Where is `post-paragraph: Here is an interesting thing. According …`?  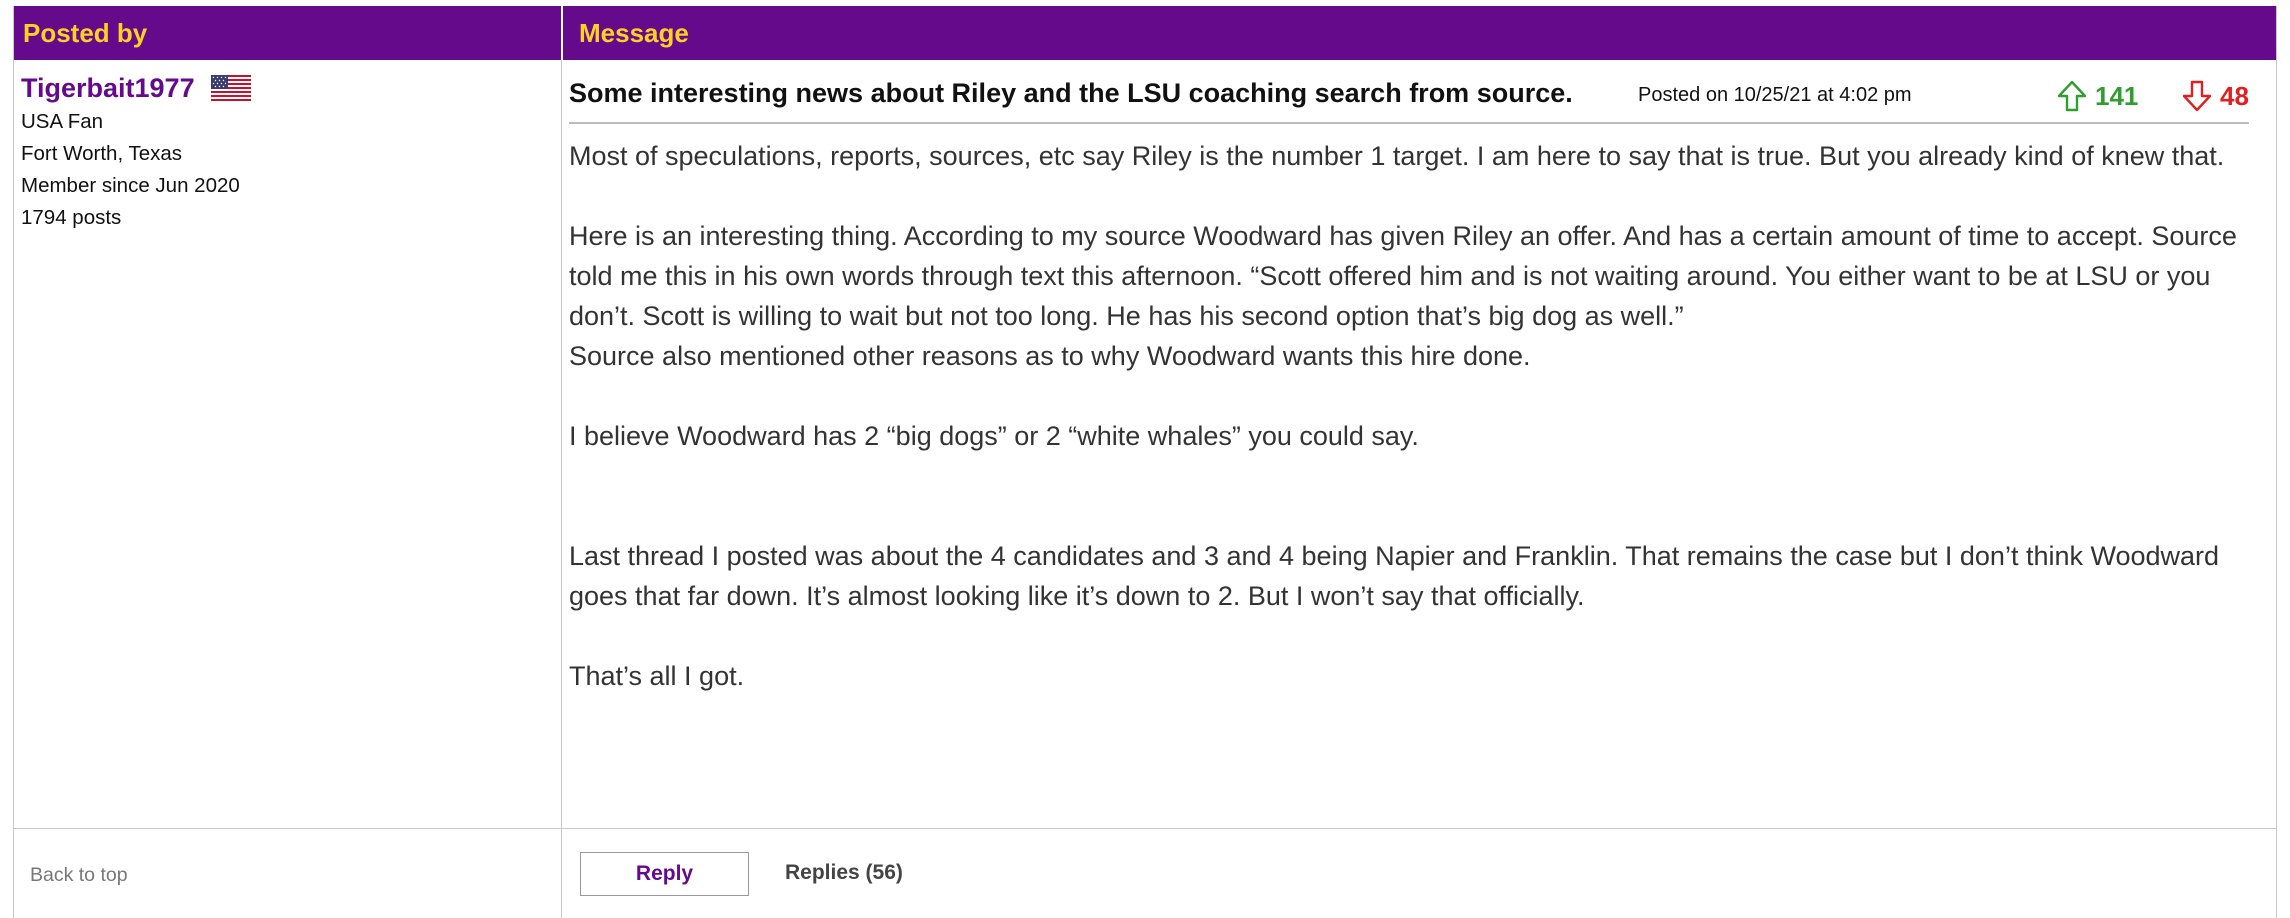
post-paragraph: Here is an interesting thing. According … is located at coordinates (1403, 276).